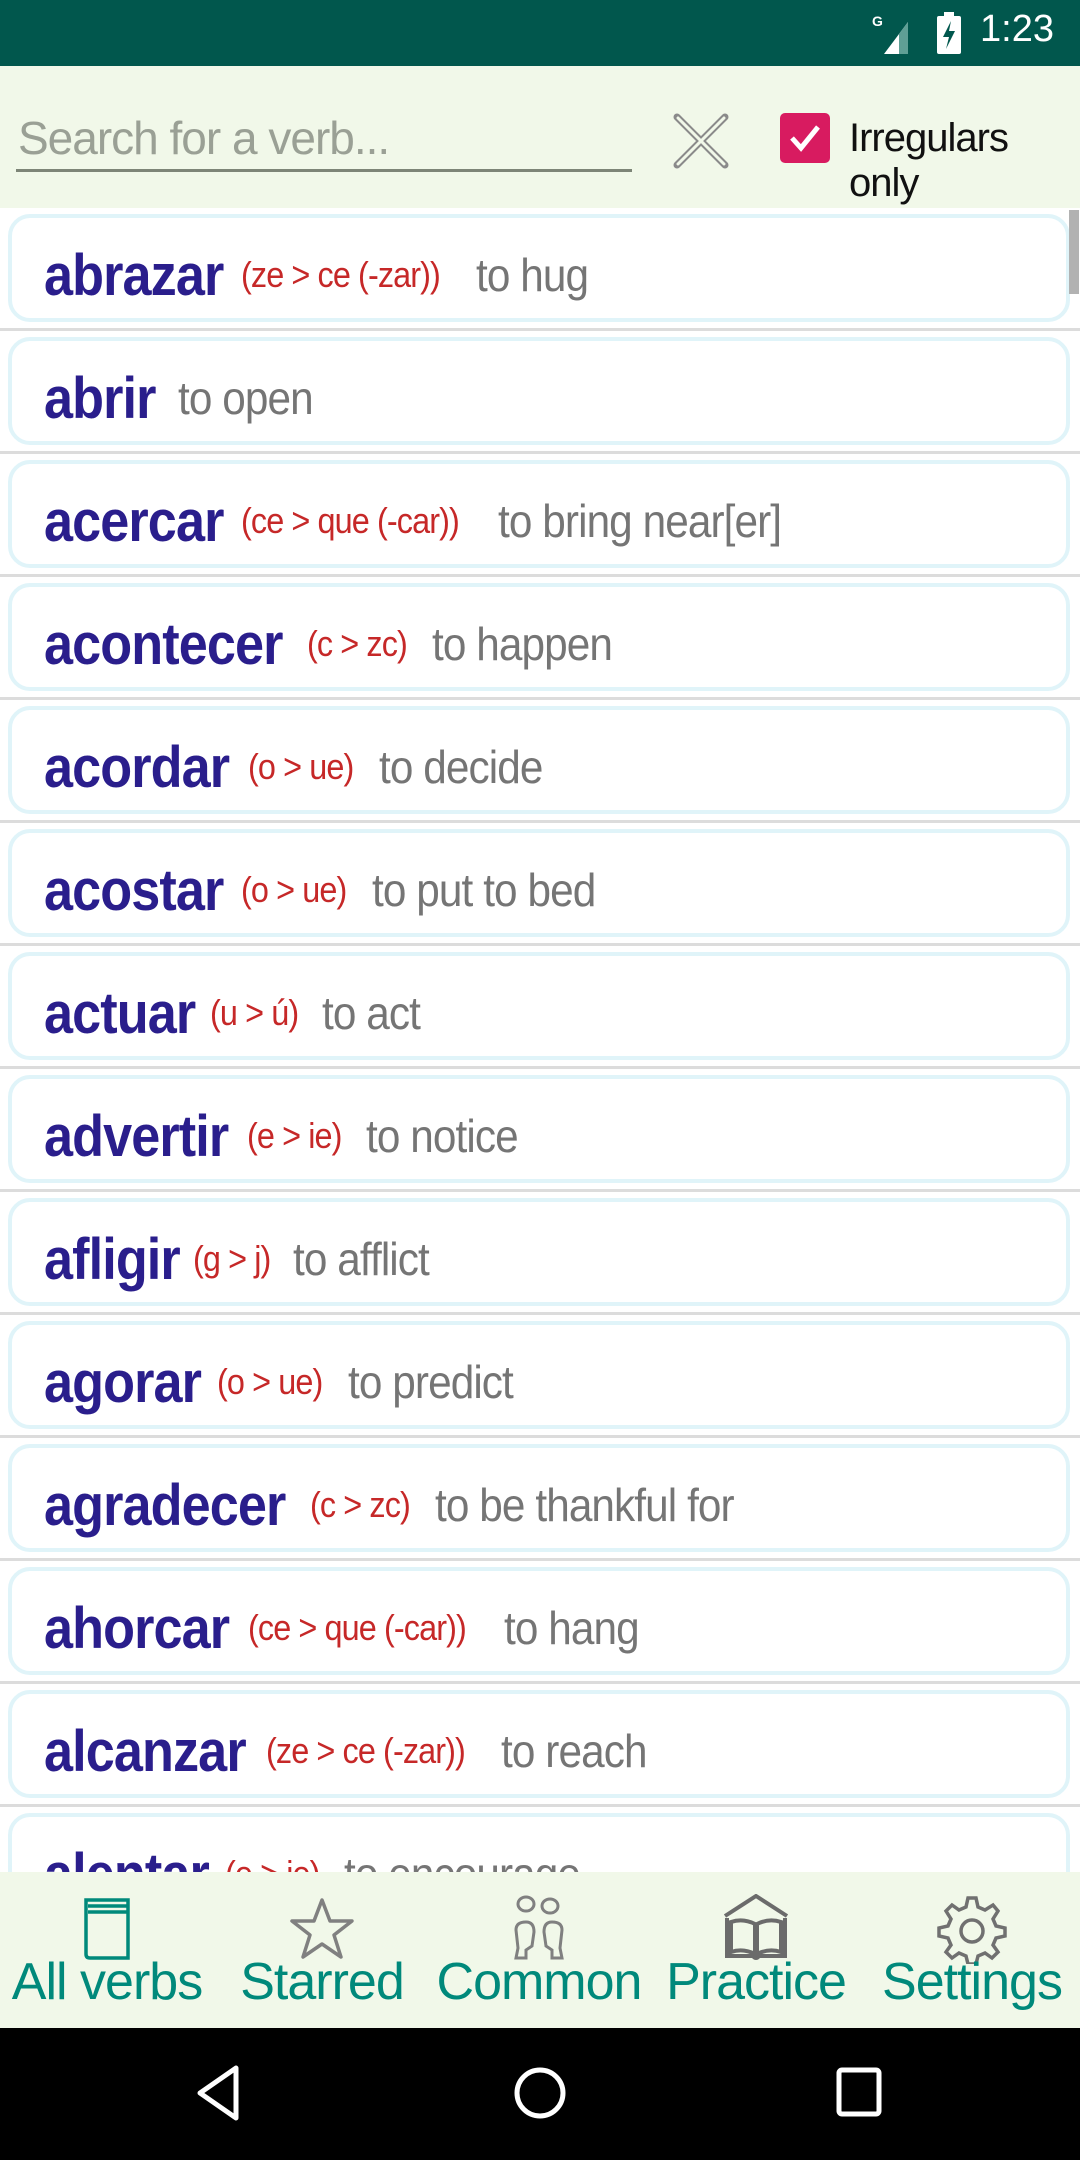  What do you see at coordinates (231, 1258) in the screenshot?
I see `verb-irregularity: (g > j)` at bounding box center [231, 1258].